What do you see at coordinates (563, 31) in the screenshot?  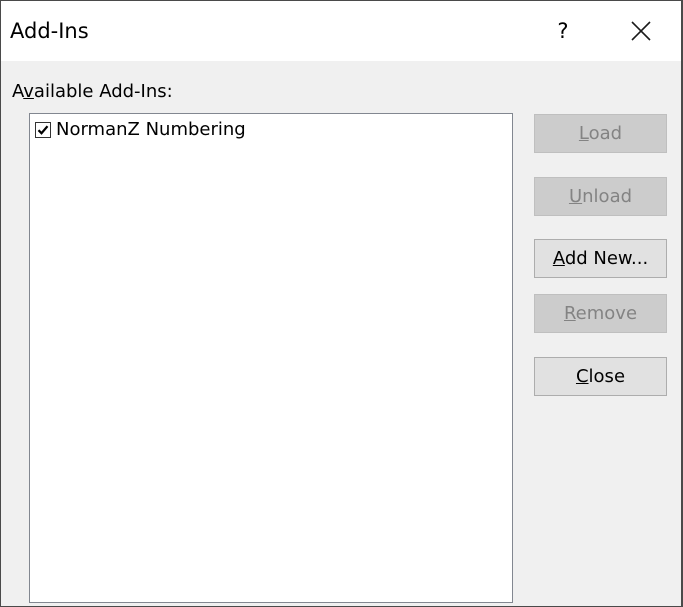 I see `help-button: ?` at bounding box center [563, 31].